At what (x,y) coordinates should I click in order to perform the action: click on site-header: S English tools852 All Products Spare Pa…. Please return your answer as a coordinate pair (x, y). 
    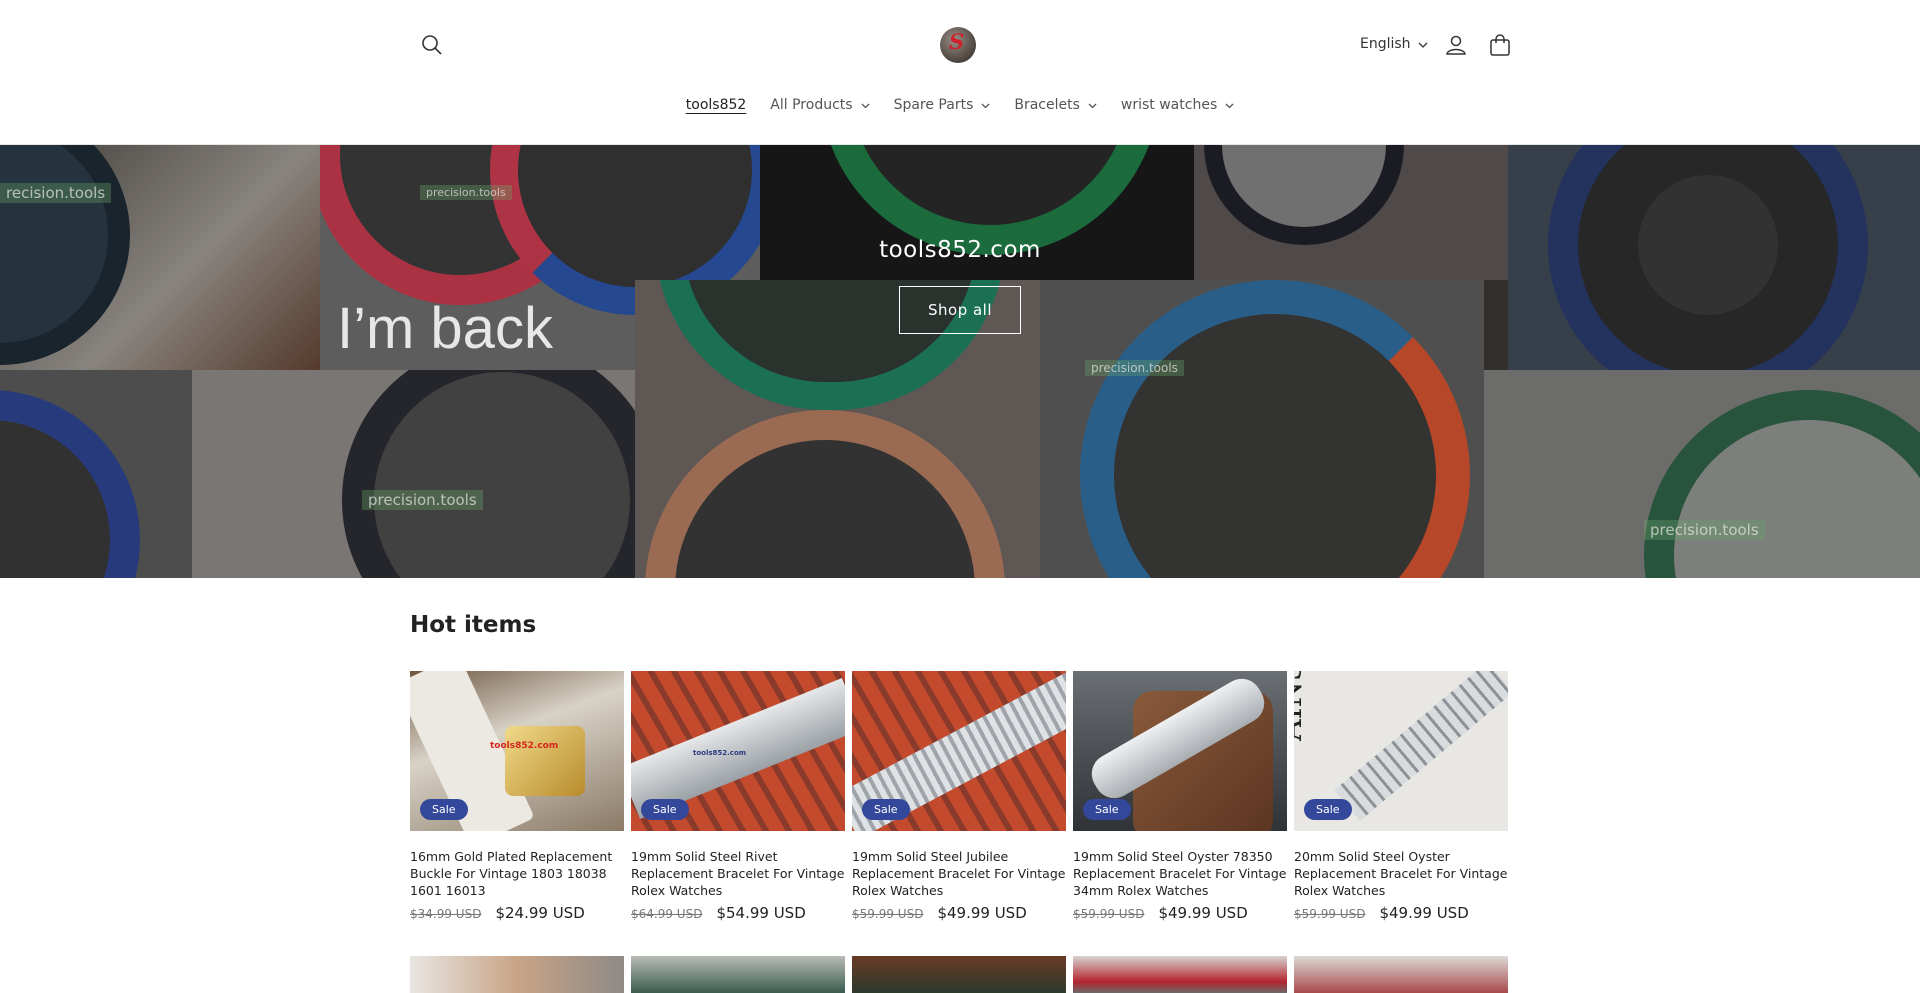
    Looking at the image, I should click on (960, 72).